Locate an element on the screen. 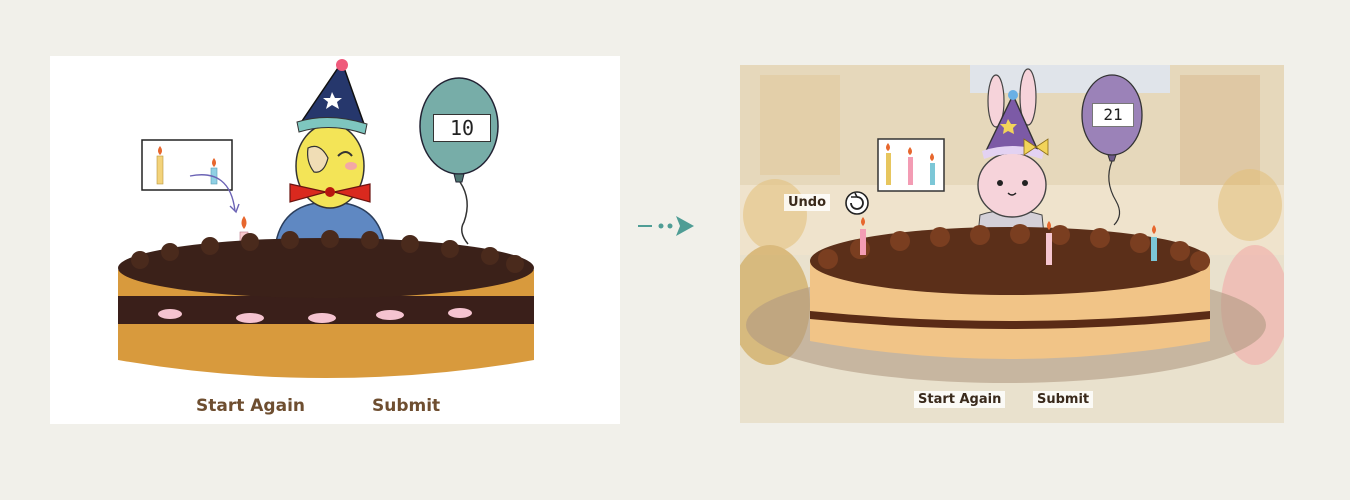  undo-button: Undo is located at coordinates (807, 202).